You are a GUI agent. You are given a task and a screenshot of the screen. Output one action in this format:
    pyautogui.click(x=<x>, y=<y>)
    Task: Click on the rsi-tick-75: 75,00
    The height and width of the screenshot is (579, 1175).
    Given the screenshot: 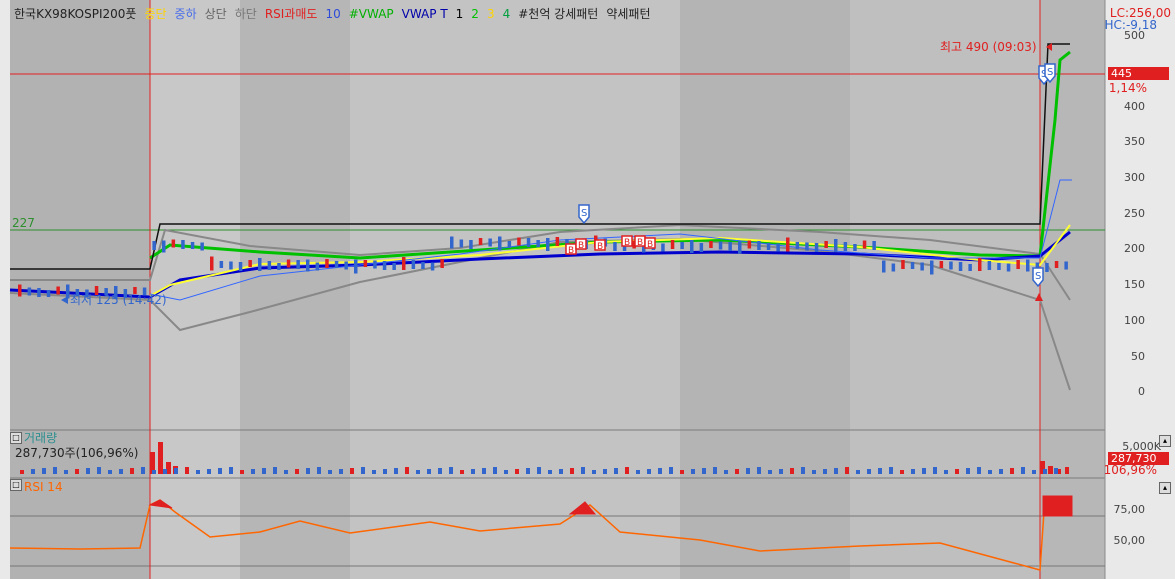 What is the action you would take?
    pyautogui.click(x=1129, y=509)
    